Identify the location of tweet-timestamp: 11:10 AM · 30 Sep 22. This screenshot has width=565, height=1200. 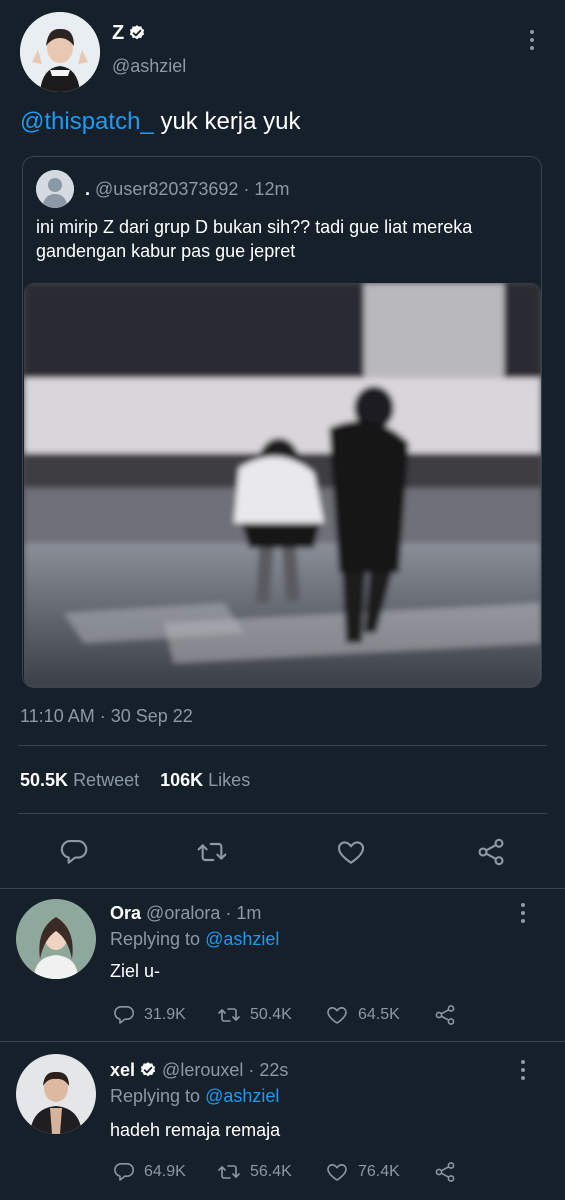
(106, 716).